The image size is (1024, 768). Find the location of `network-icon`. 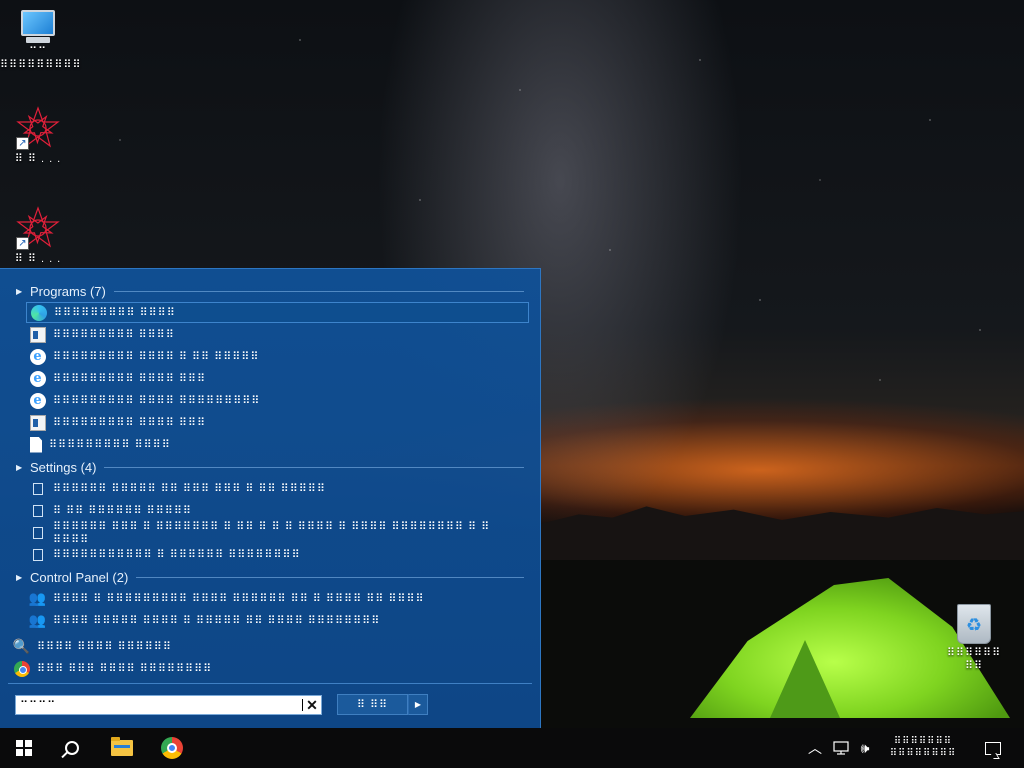

network-icon is located at coordinates (841, 748).